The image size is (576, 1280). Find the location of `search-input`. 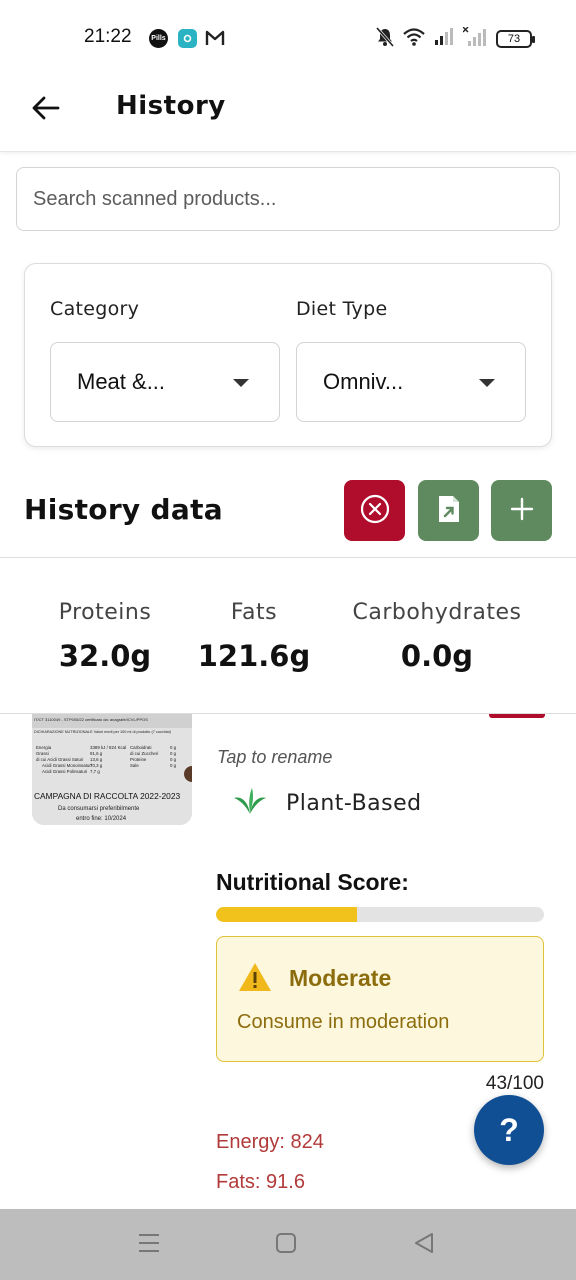

search-input is located at coordinates (288, 199).